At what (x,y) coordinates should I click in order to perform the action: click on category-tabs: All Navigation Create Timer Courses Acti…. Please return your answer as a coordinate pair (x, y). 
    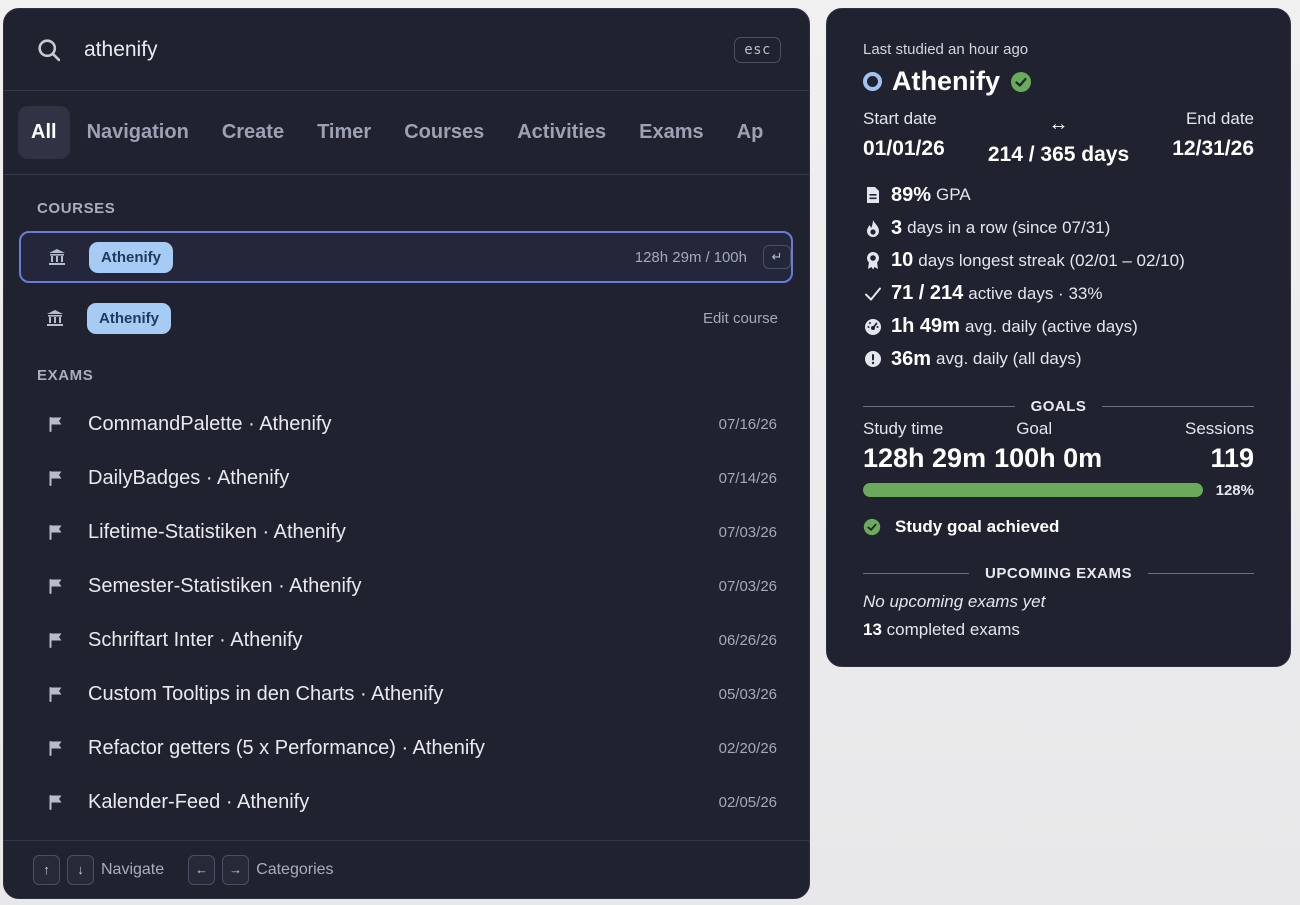
    Looking at the image, I should click on (406, 133).